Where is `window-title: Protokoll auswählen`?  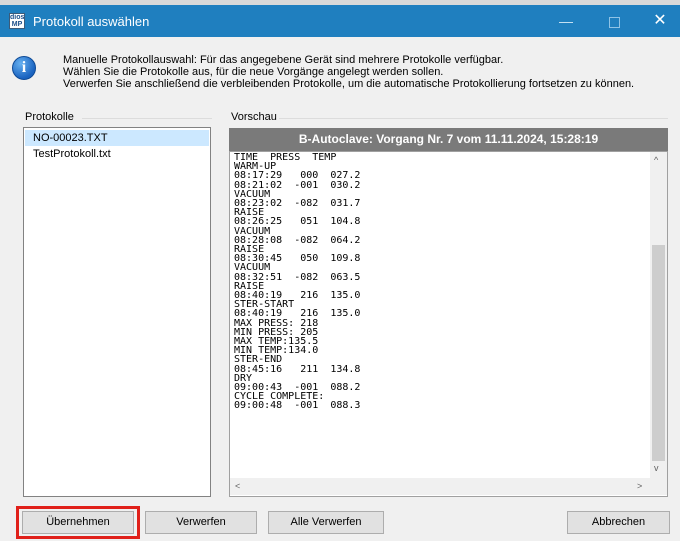 window-title: Protokoll auswählen is located at coordinates (91, 21).